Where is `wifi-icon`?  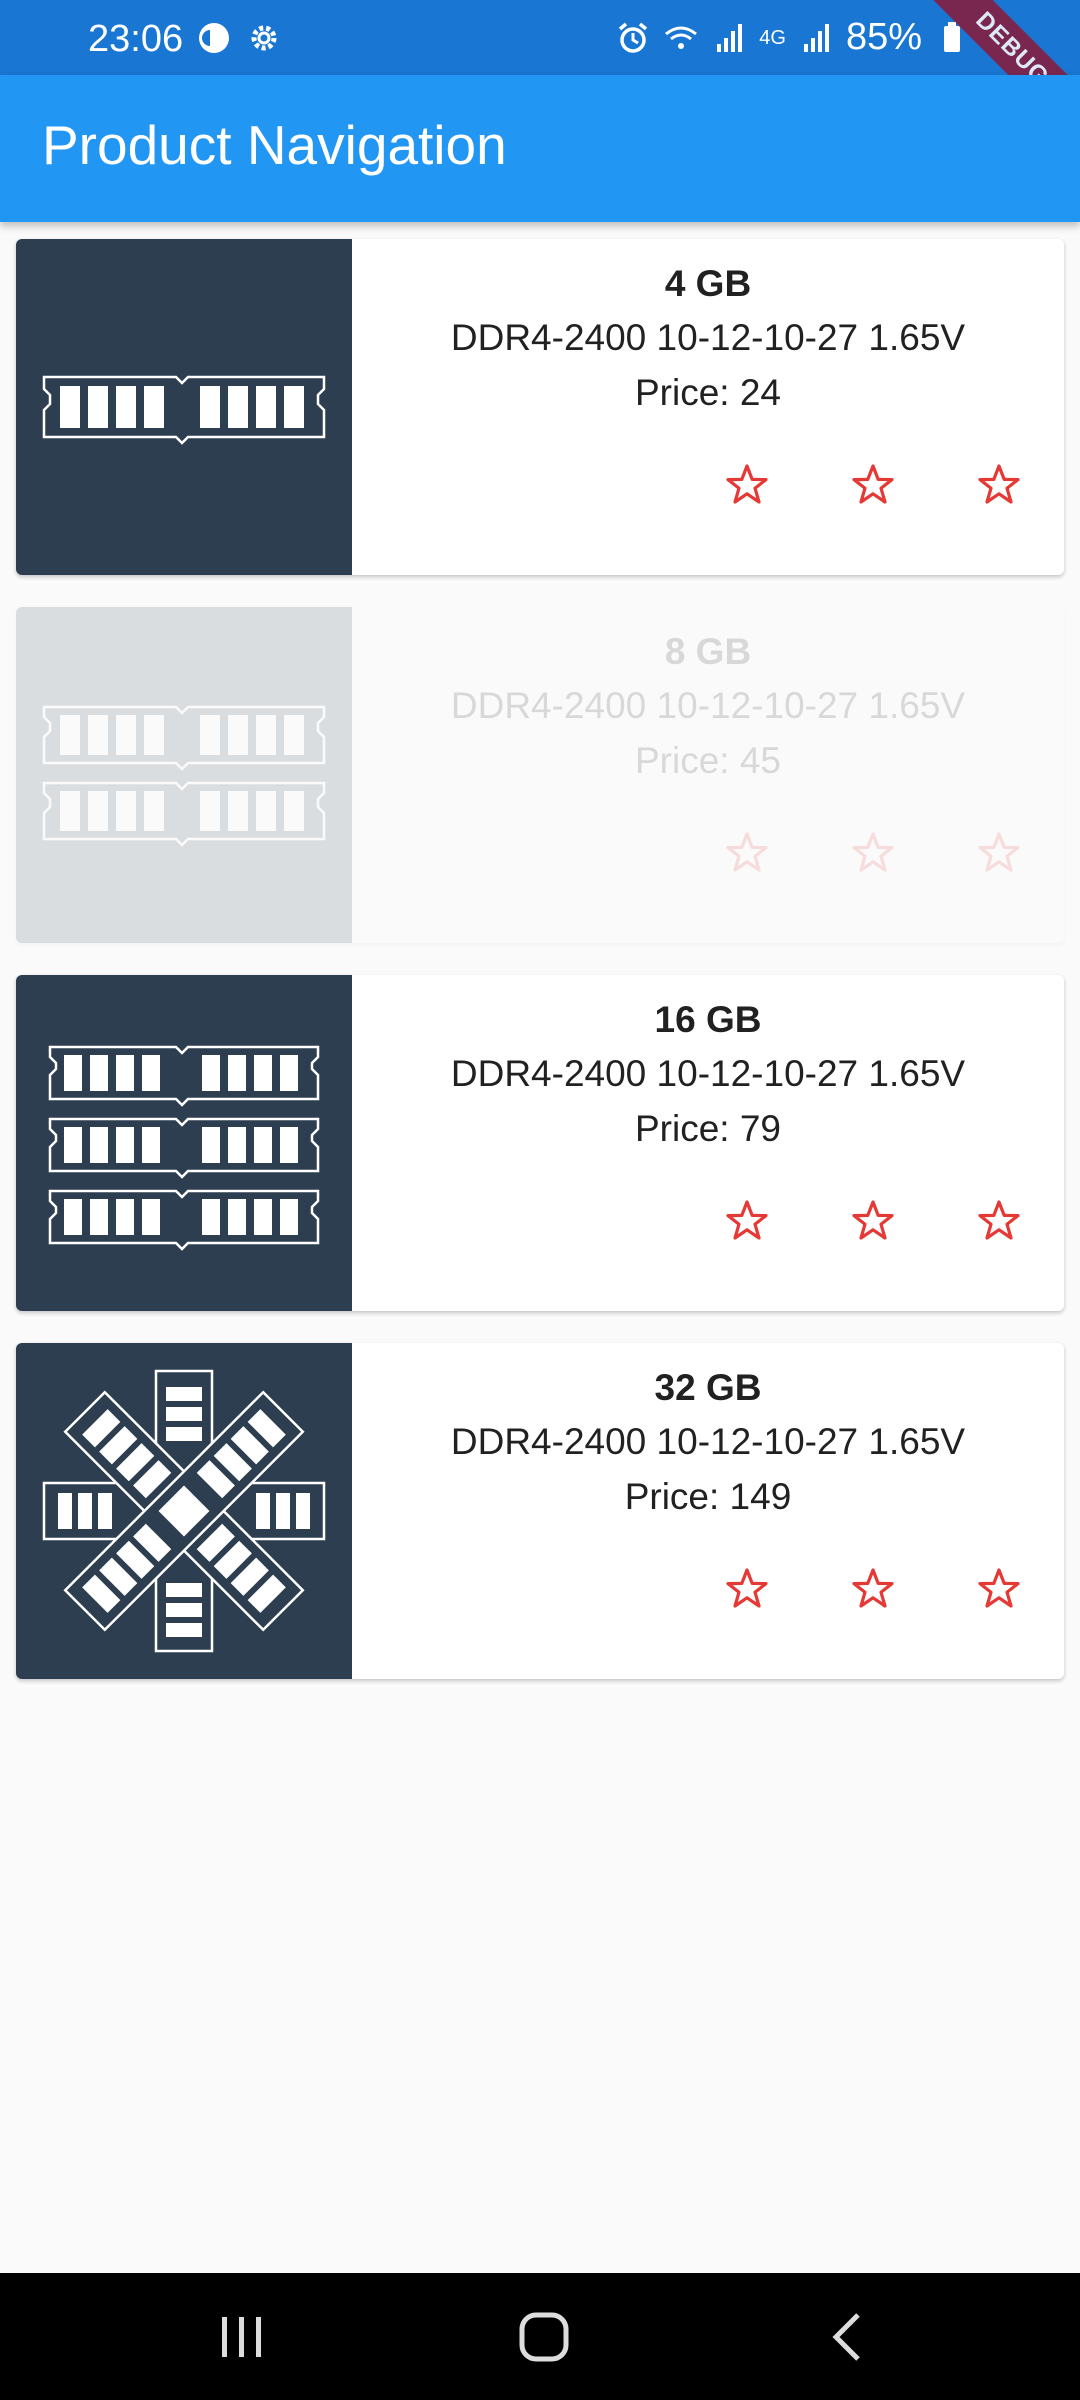
wifi-icon is located at coordinates (681, 38).